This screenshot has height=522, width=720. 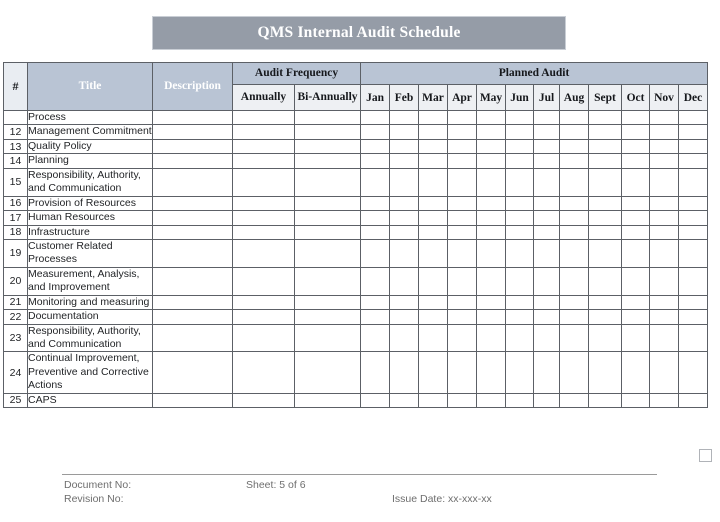 What do you see at coordinates (705, 455) in the screenshot?
I see `table-resize-handle` at bounding box center [705, 455].